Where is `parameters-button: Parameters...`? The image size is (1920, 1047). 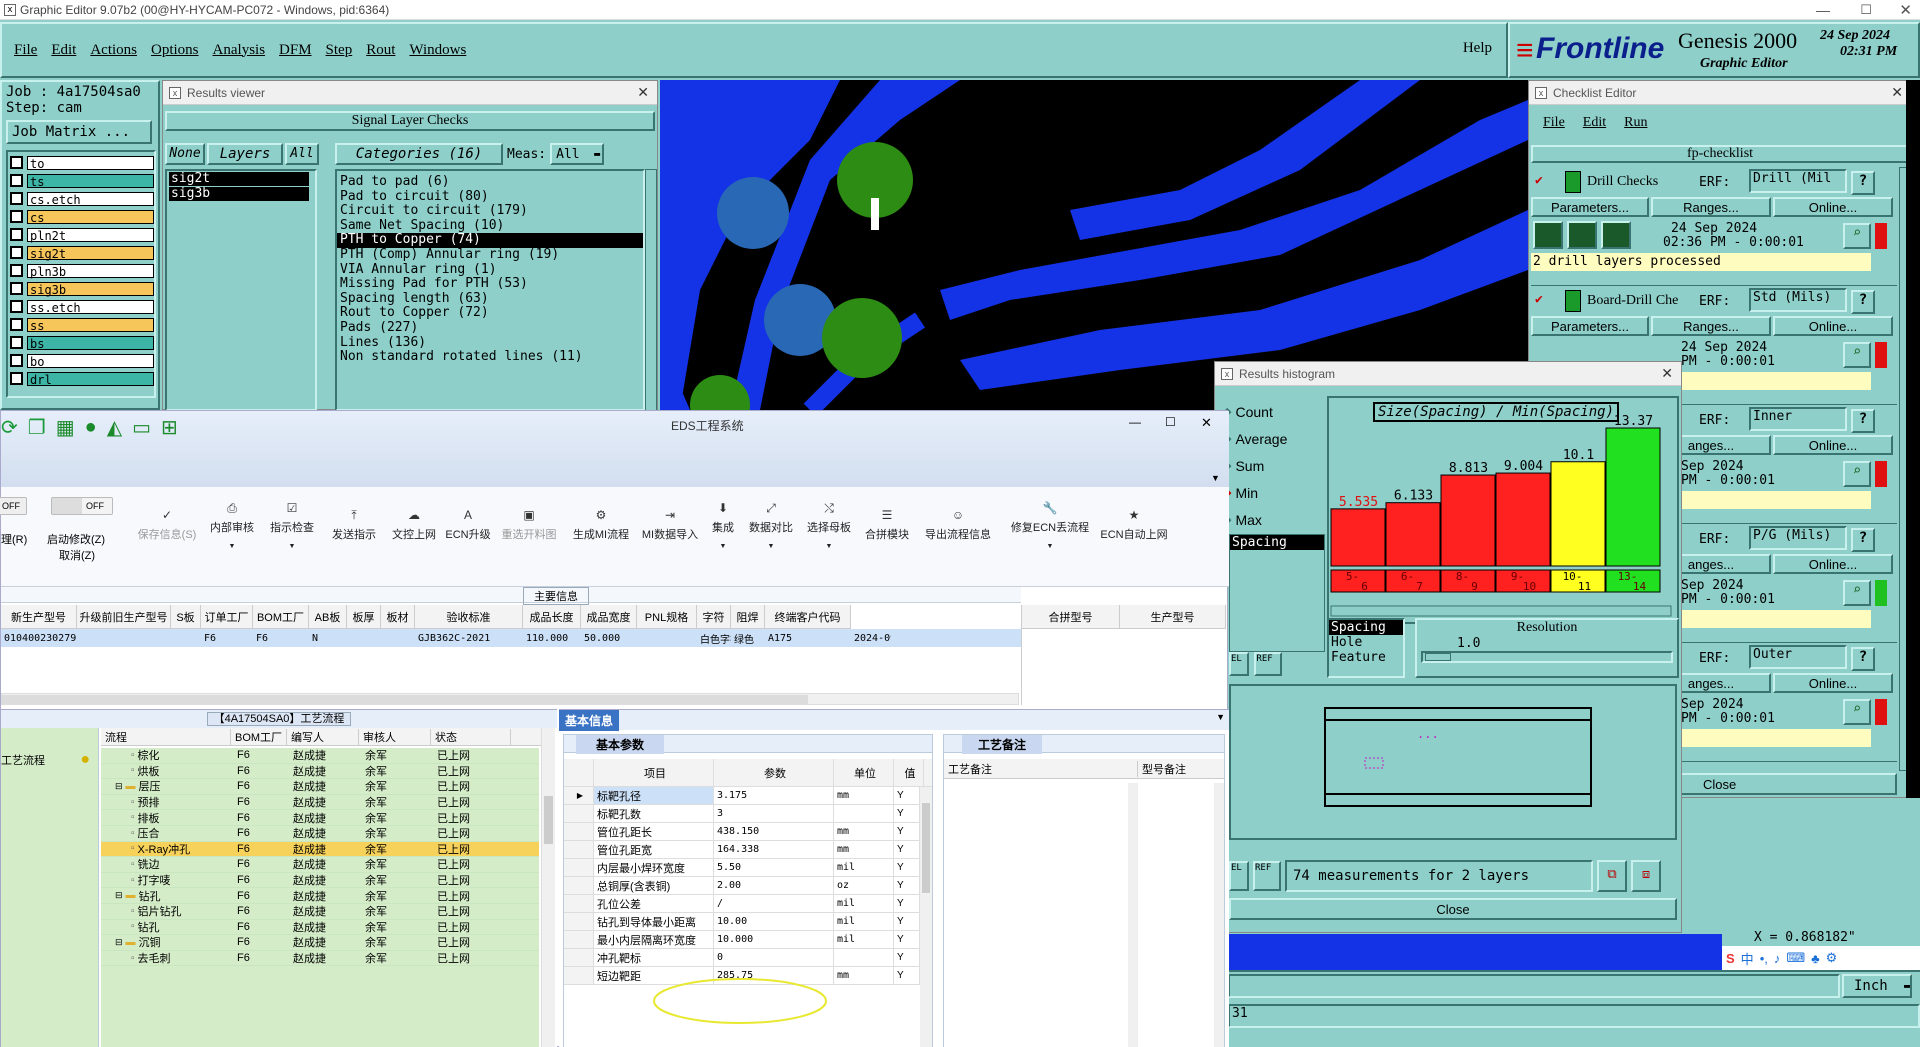
parameters-button: Parameters... is located at coordinates (1590, 326).